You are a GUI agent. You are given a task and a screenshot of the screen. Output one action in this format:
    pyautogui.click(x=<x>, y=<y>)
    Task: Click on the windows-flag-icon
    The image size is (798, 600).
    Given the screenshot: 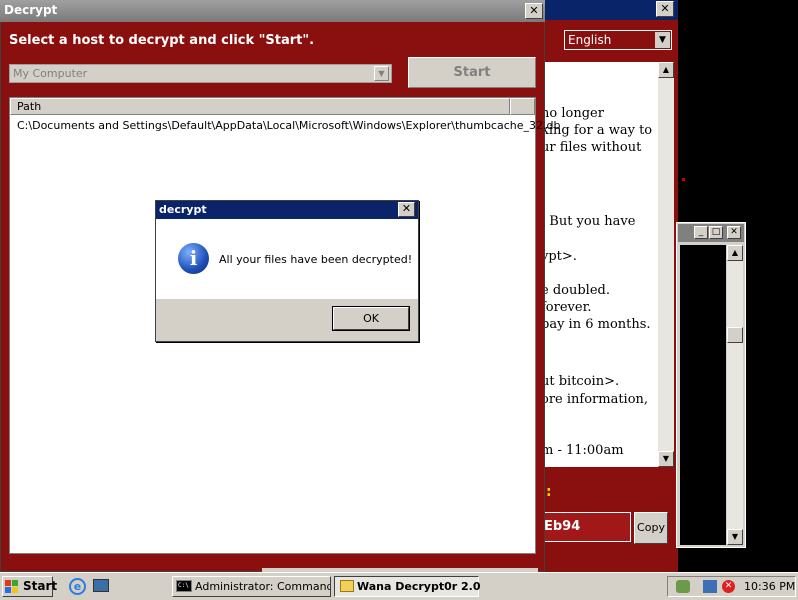 What is the action you would take?
    pyautogui.click(x=11, y=586)
    